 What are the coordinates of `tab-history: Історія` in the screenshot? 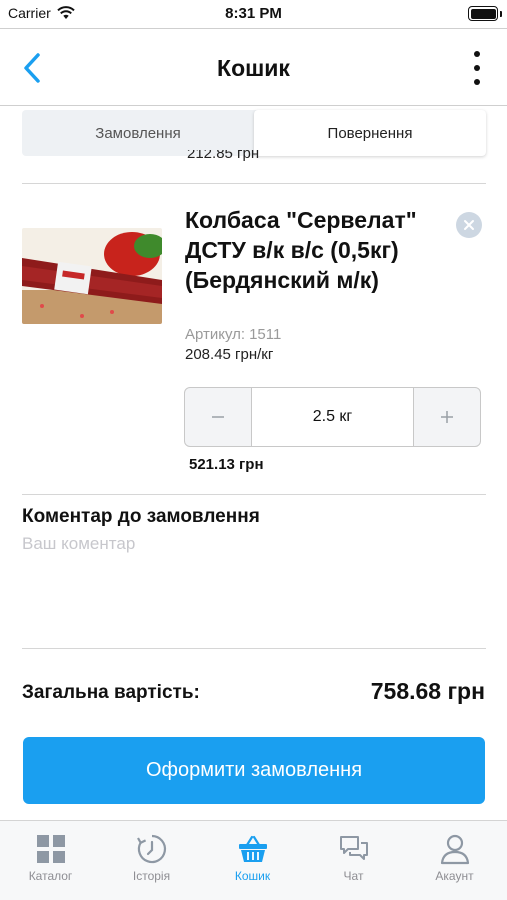 It's located at (151, 860).